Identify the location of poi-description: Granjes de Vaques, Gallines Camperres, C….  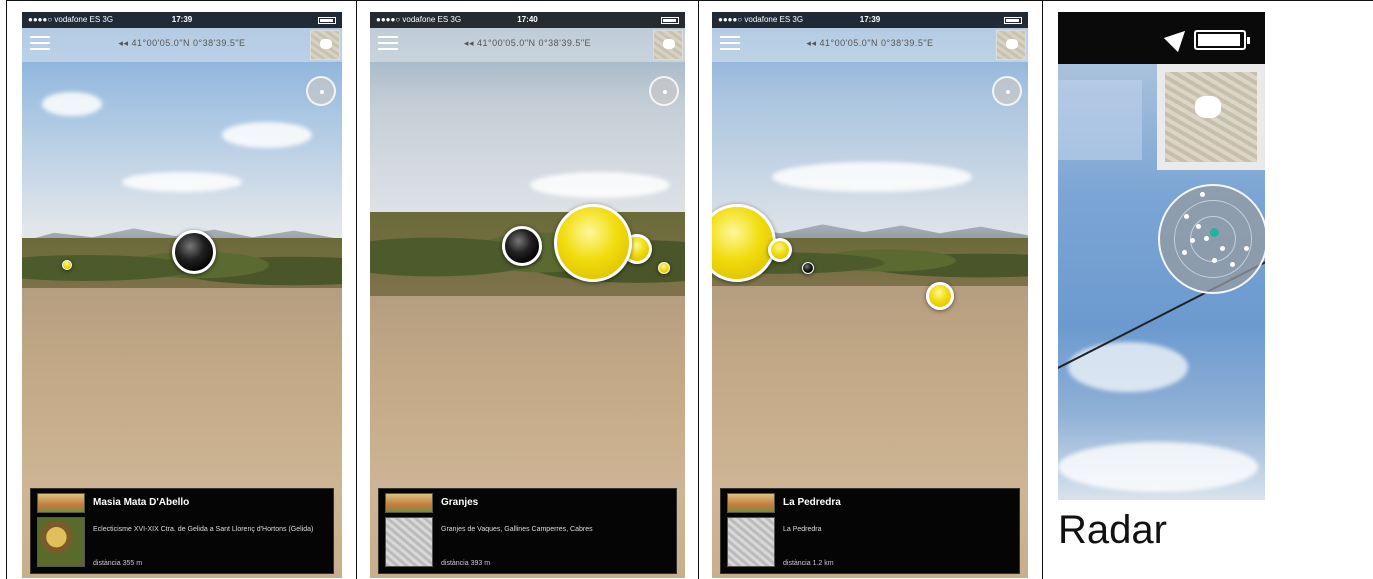
(517, 529).